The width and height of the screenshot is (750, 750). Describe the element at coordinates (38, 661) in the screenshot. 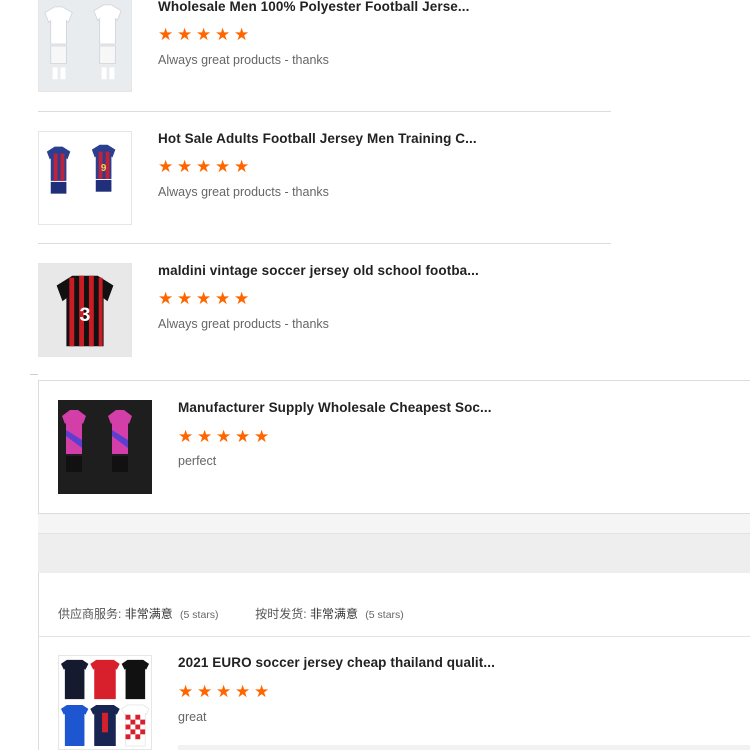

I see `left-border` at that location.